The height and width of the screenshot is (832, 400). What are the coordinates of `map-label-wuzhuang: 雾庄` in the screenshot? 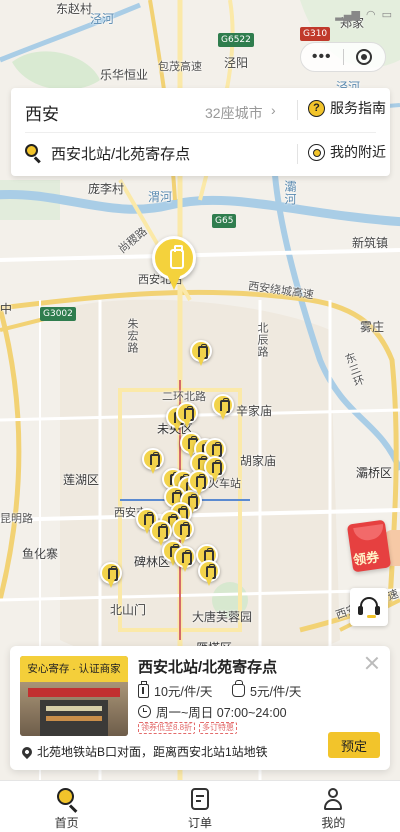 It's located at (372, 327).